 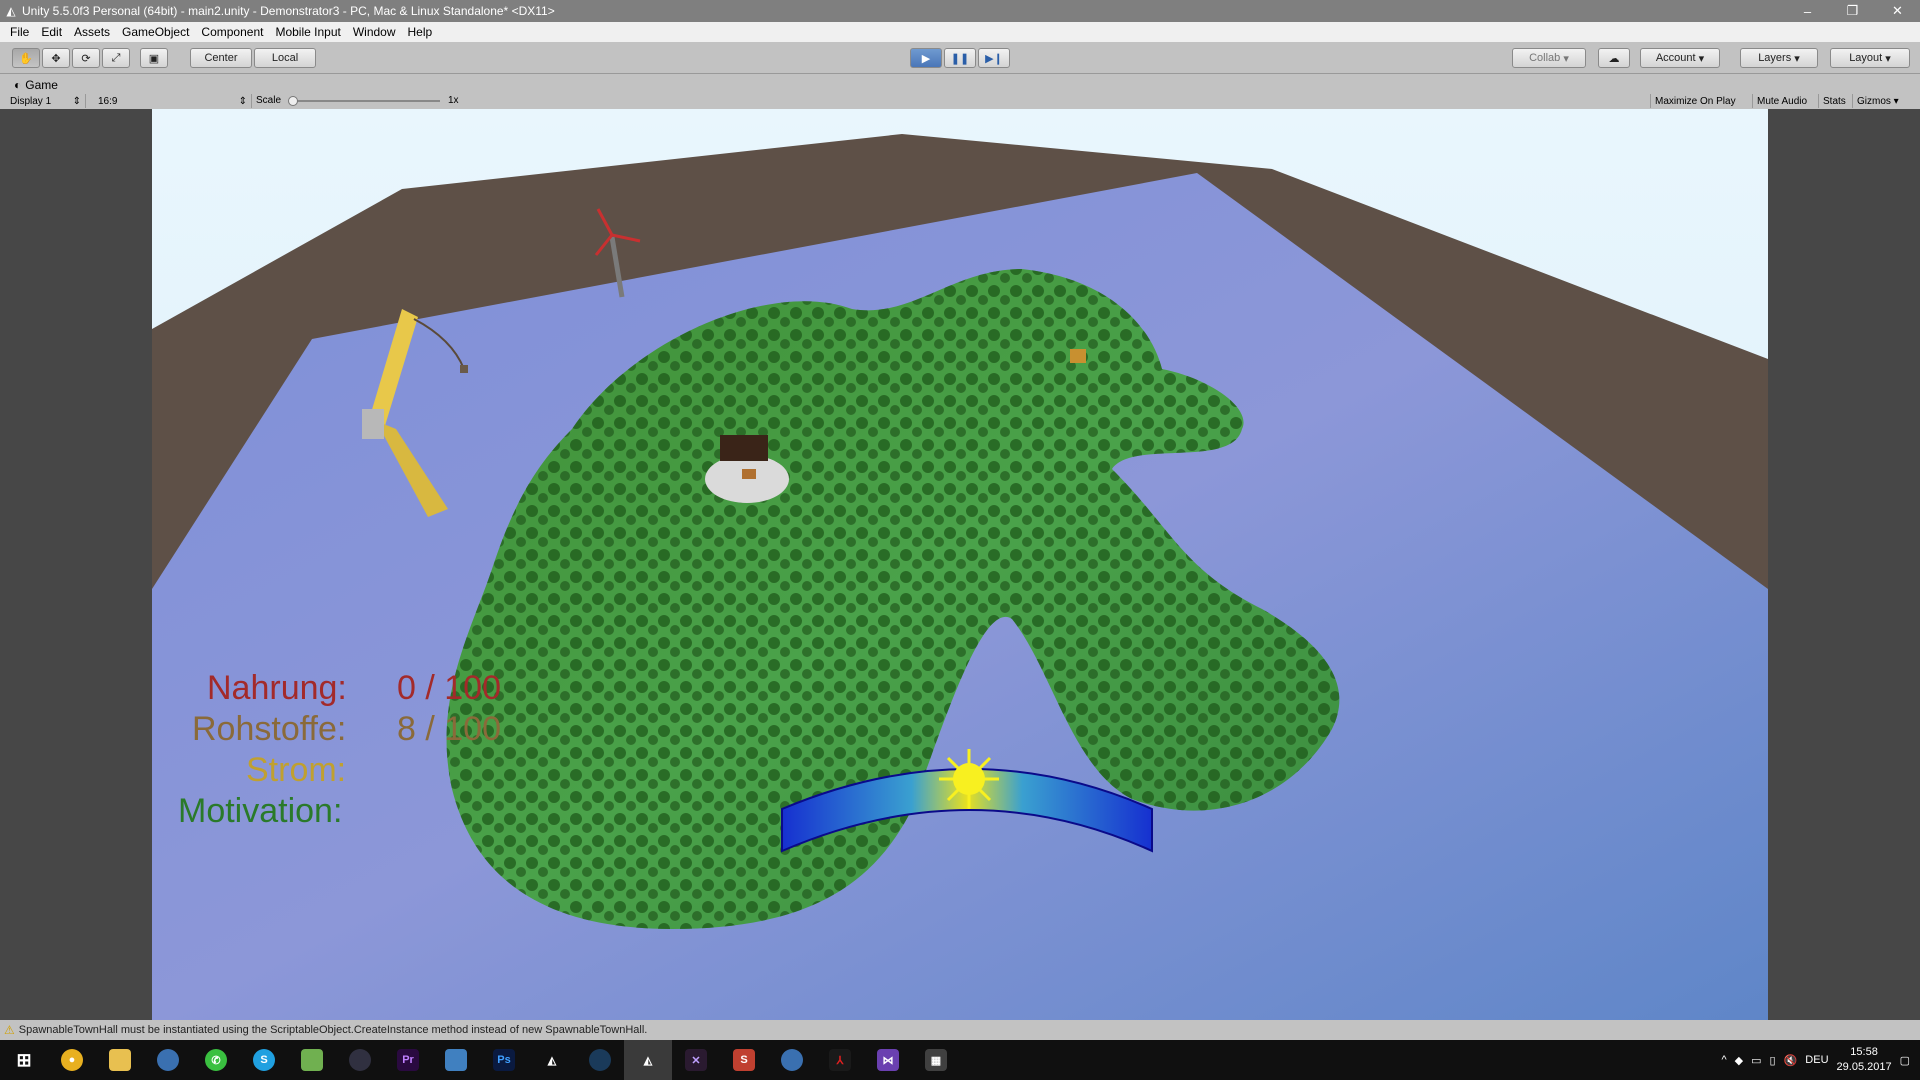 I want to click on acrobat-icon: ⅄, so click(x=840, y=1060).